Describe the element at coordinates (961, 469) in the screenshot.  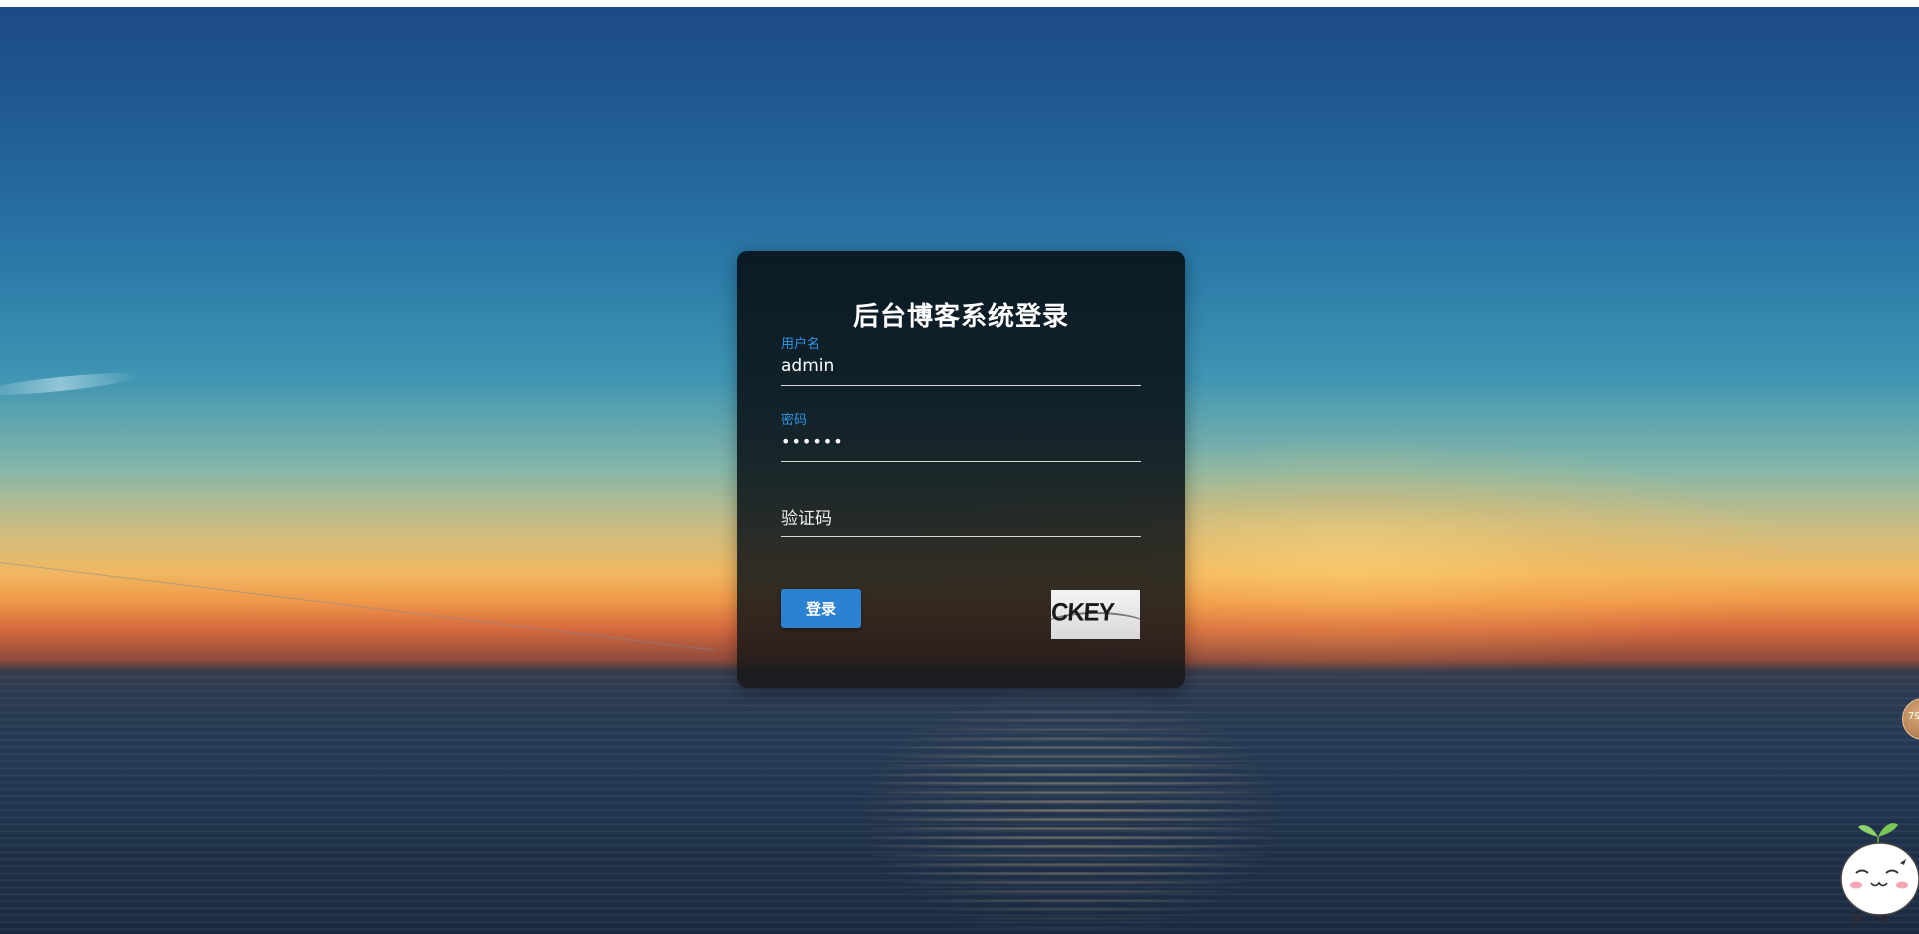
I see `login-card: 后台博客系统登录 用户名 密码 •••••• 验证码 登录 CKEY` at that location.